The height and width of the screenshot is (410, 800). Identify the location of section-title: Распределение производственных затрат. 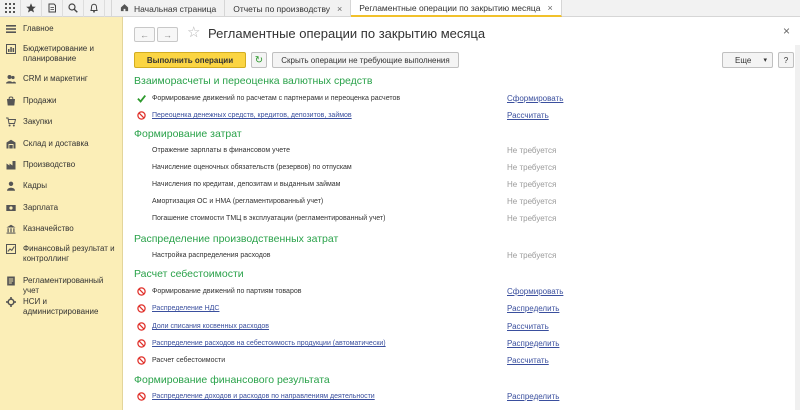
(236, 239).